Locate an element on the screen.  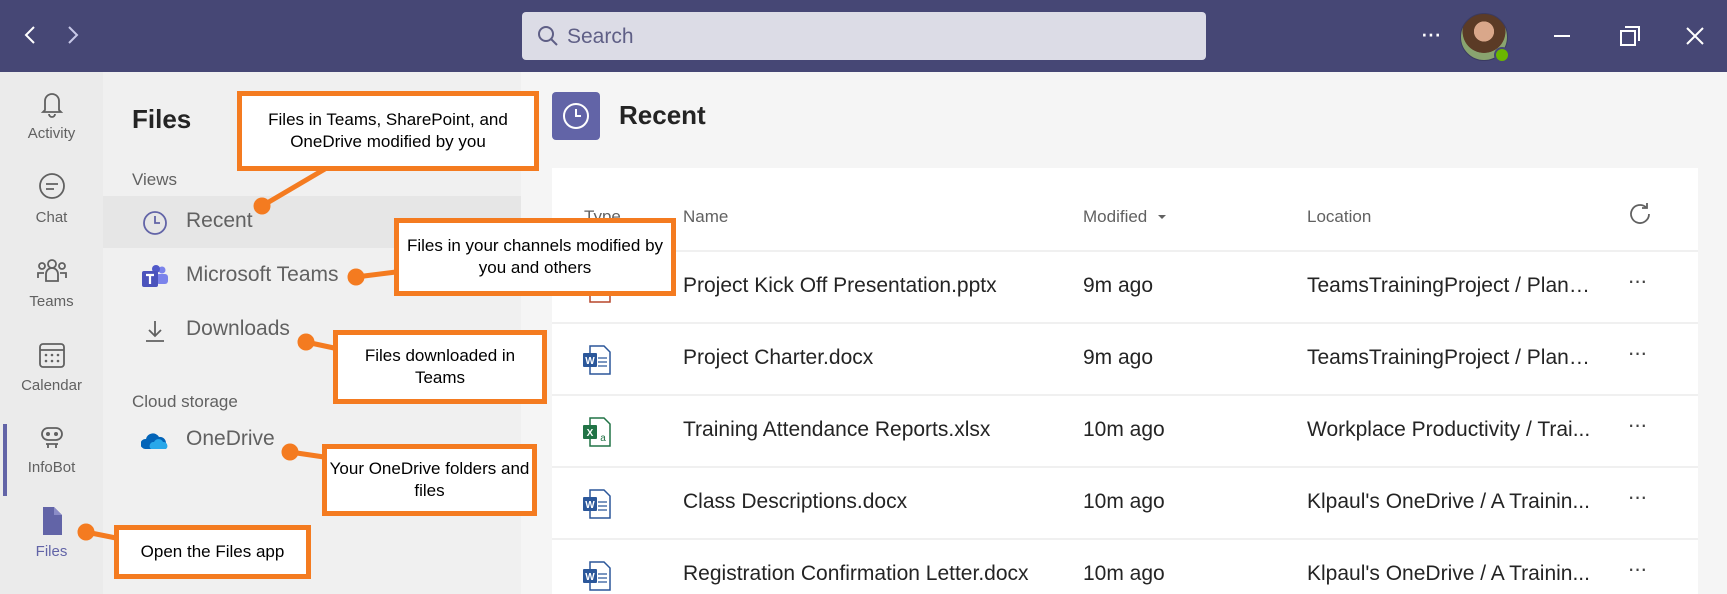
app-label: Files is located at coordinates (51, 551).